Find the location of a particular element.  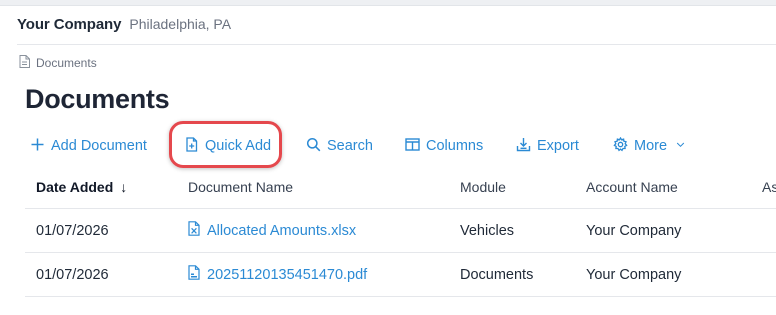

chevron-down-icon is located at coordinates (679, 146).